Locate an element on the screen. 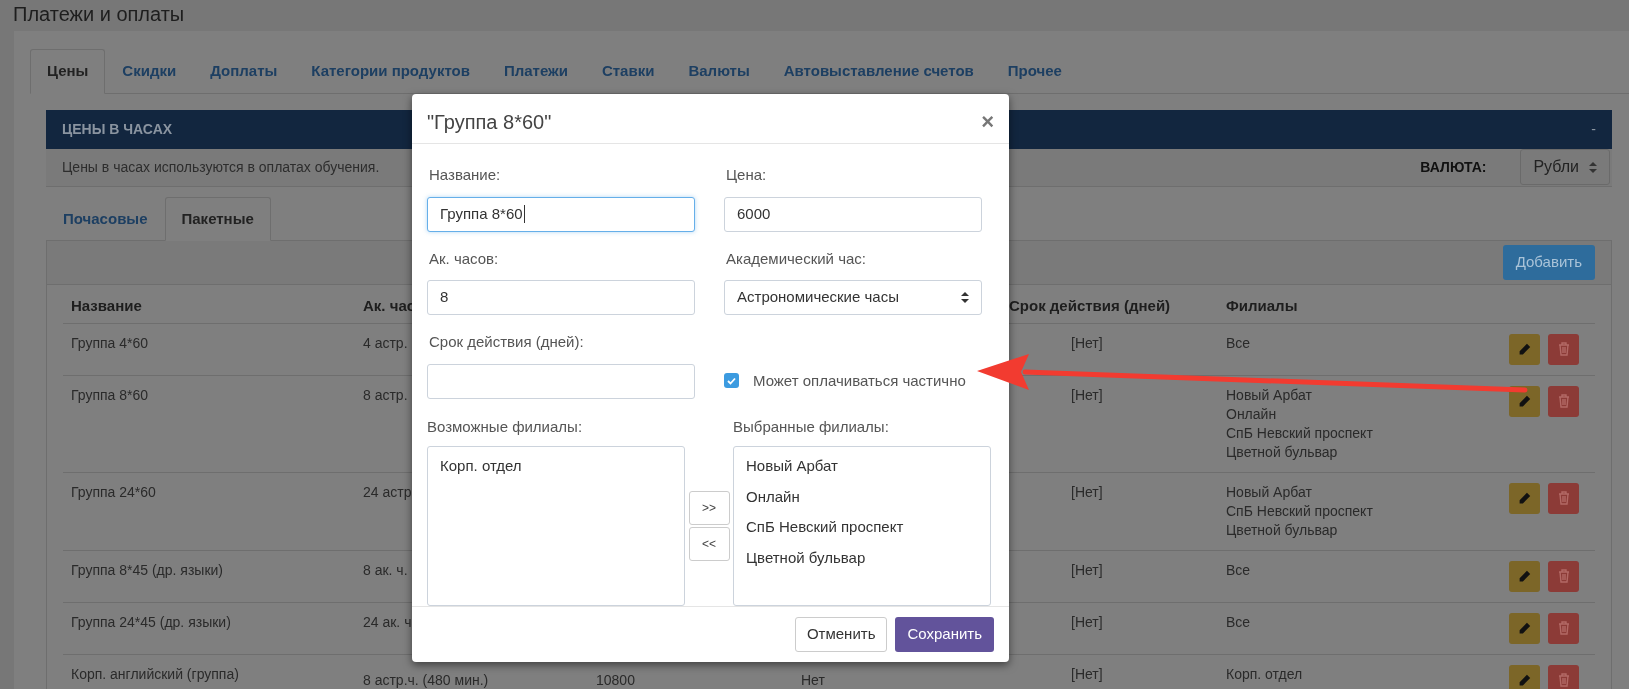 The image size is (1629, 689). modal-title: "Группа 8*60" is located at coordinates (489, 122).